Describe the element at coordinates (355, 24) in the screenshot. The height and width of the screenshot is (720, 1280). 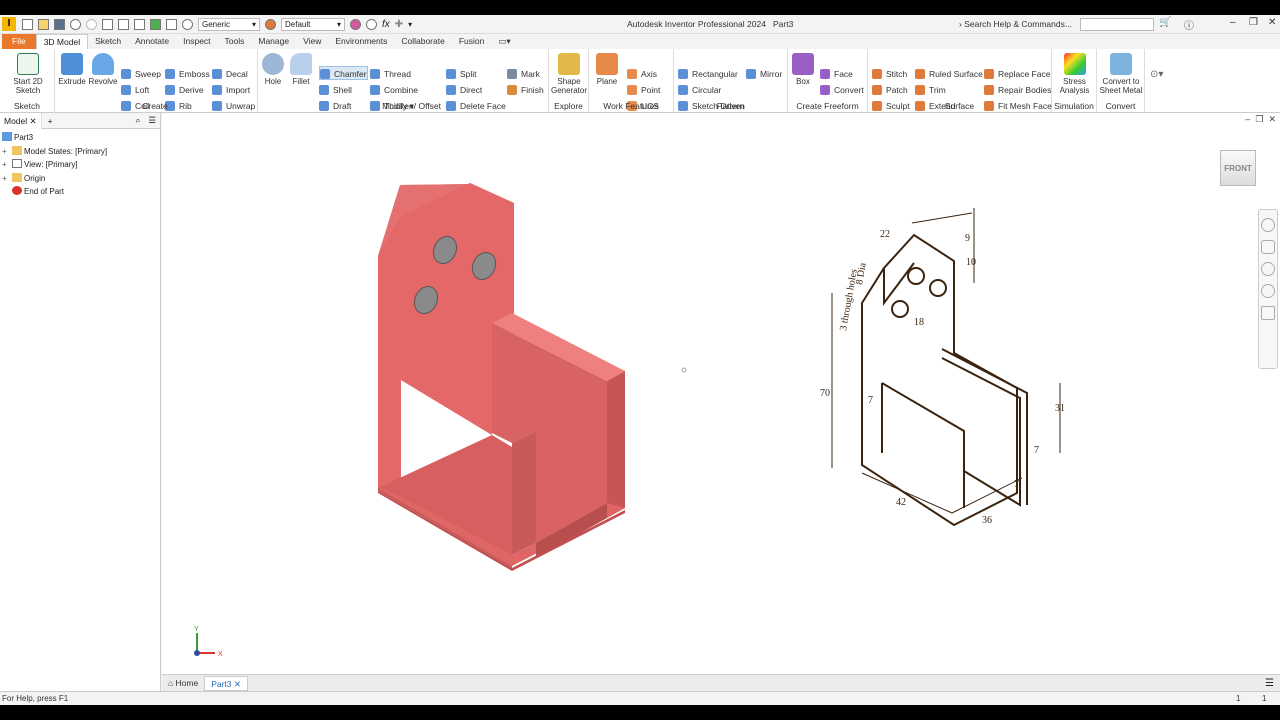
I see `adjust-icon` at that location.